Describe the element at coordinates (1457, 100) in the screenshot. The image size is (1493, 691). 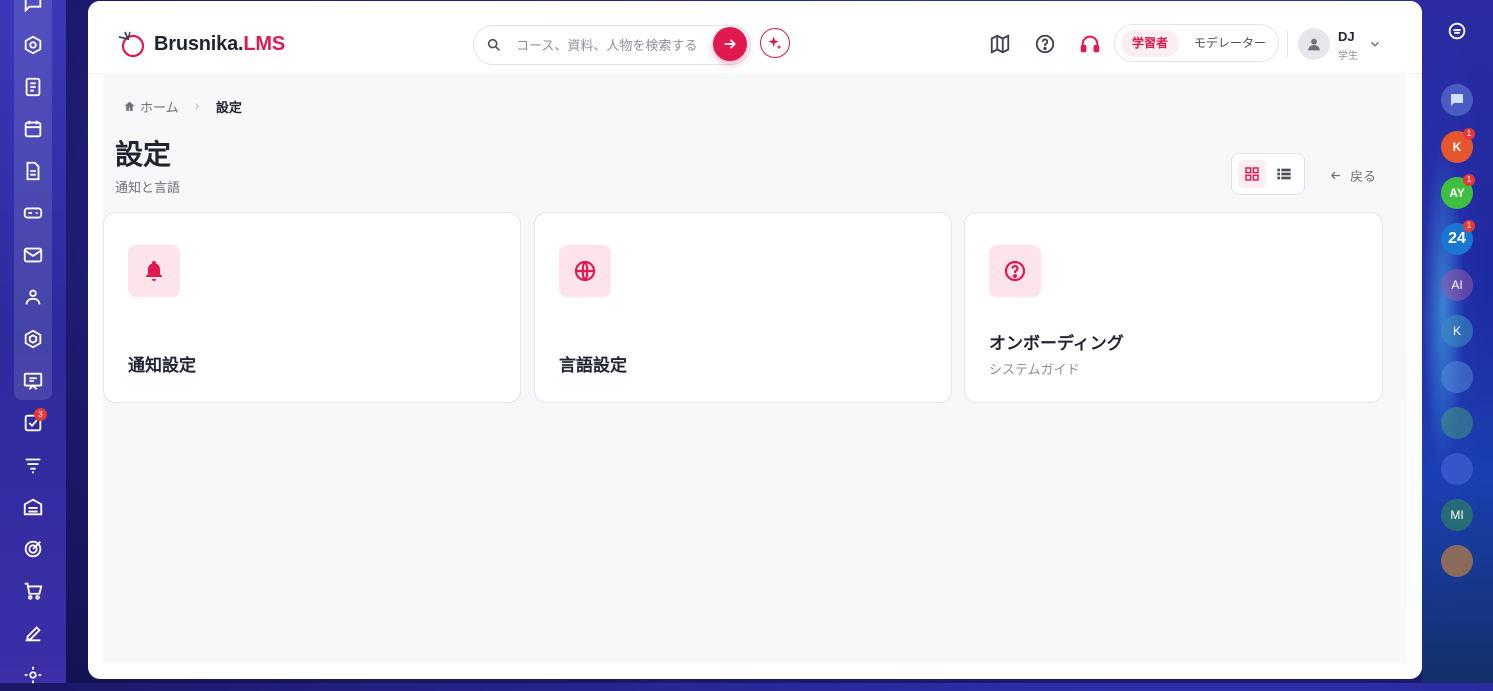
I see `chat-bubble-icon` at that location.